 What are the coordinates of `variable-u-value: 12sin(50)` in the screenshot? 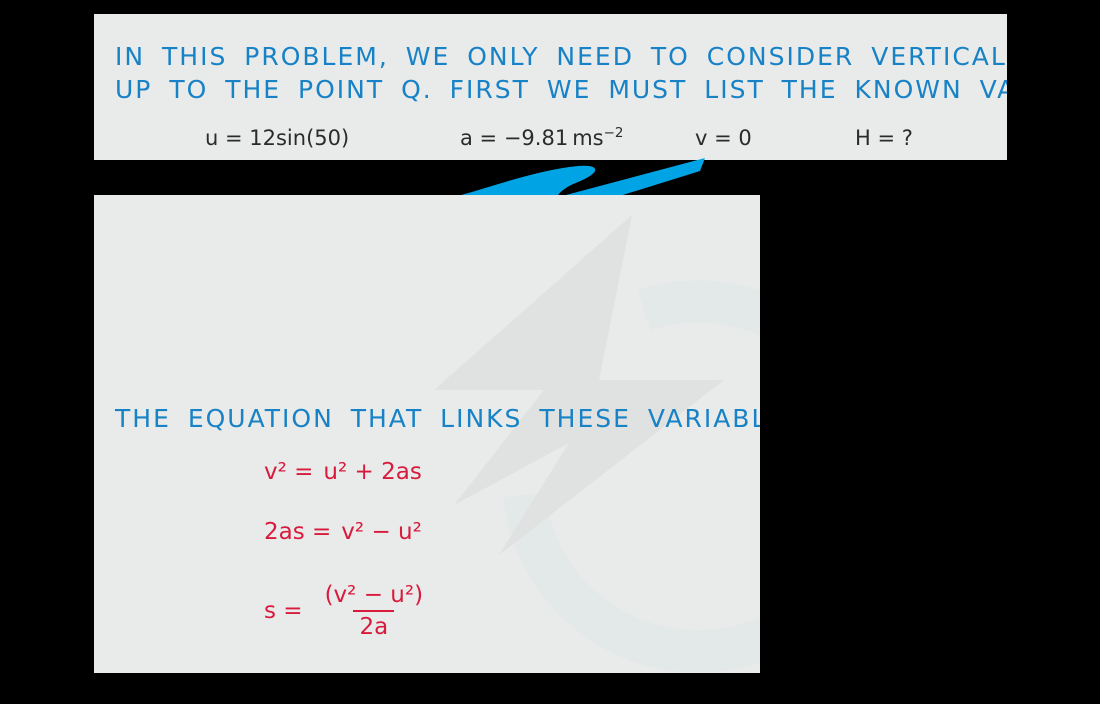 It's located at (299, 138).